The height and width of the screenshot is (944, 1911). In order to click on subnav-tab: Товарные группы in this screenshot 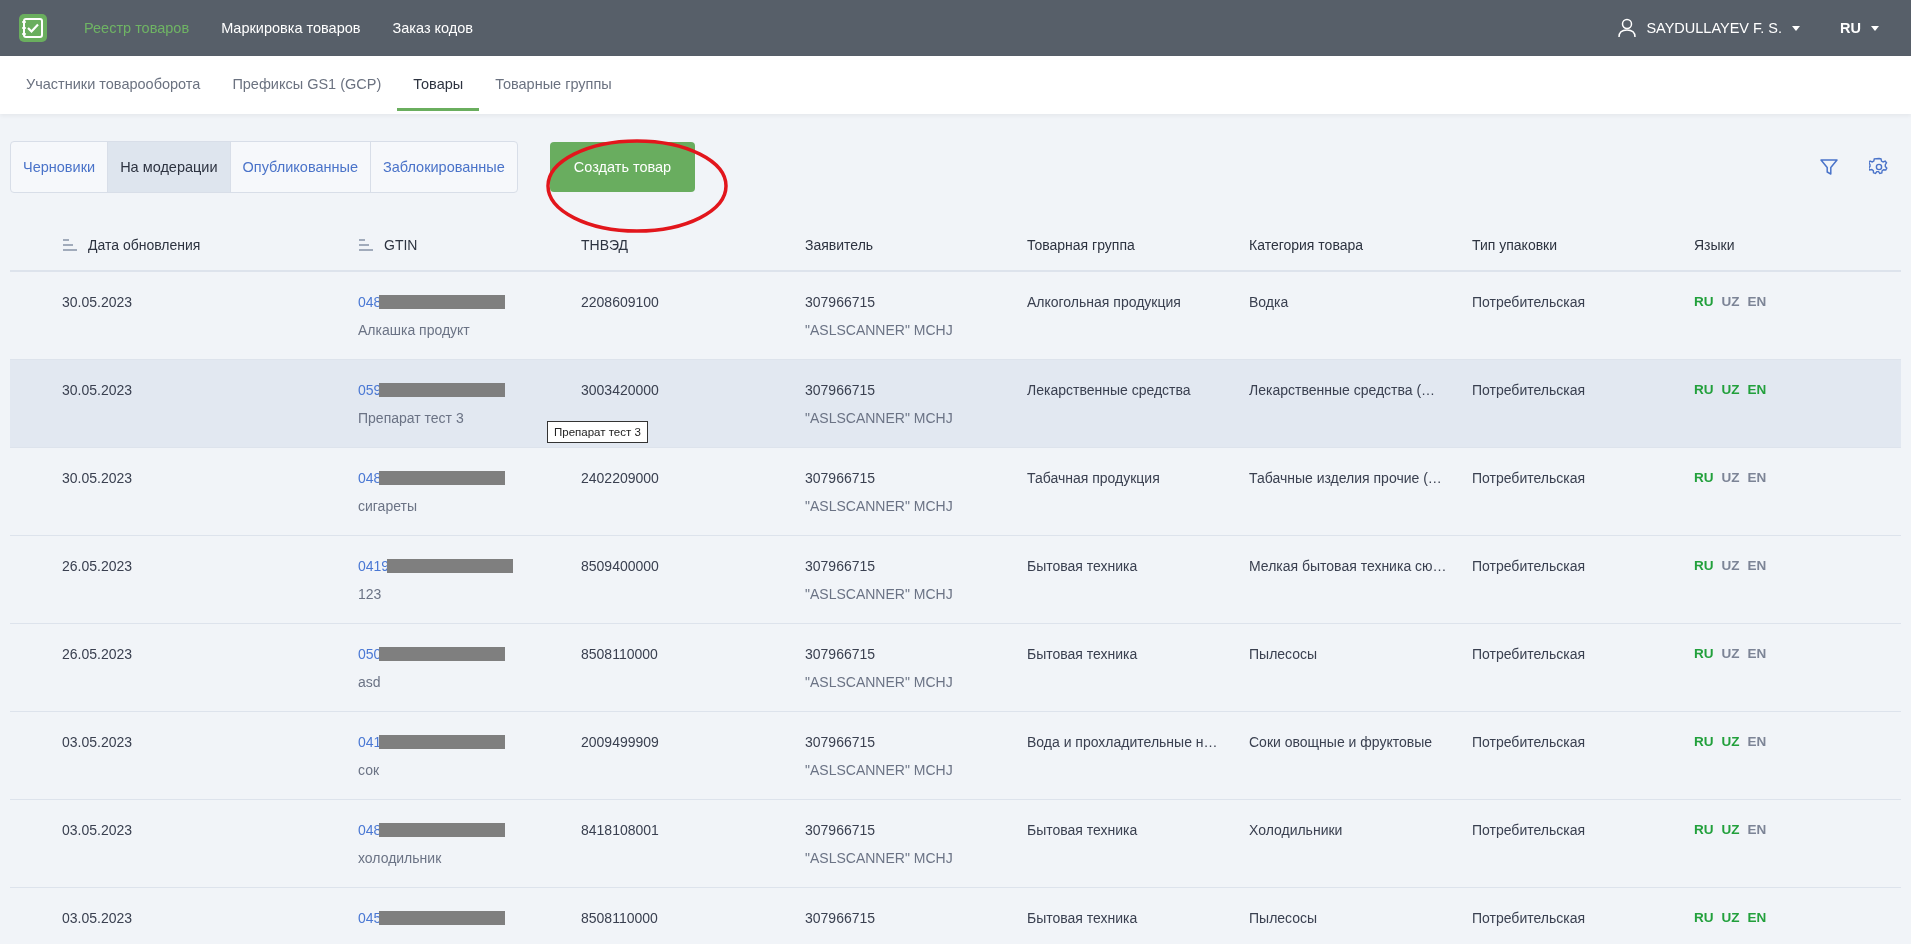, I will do `click(553, 85)`.